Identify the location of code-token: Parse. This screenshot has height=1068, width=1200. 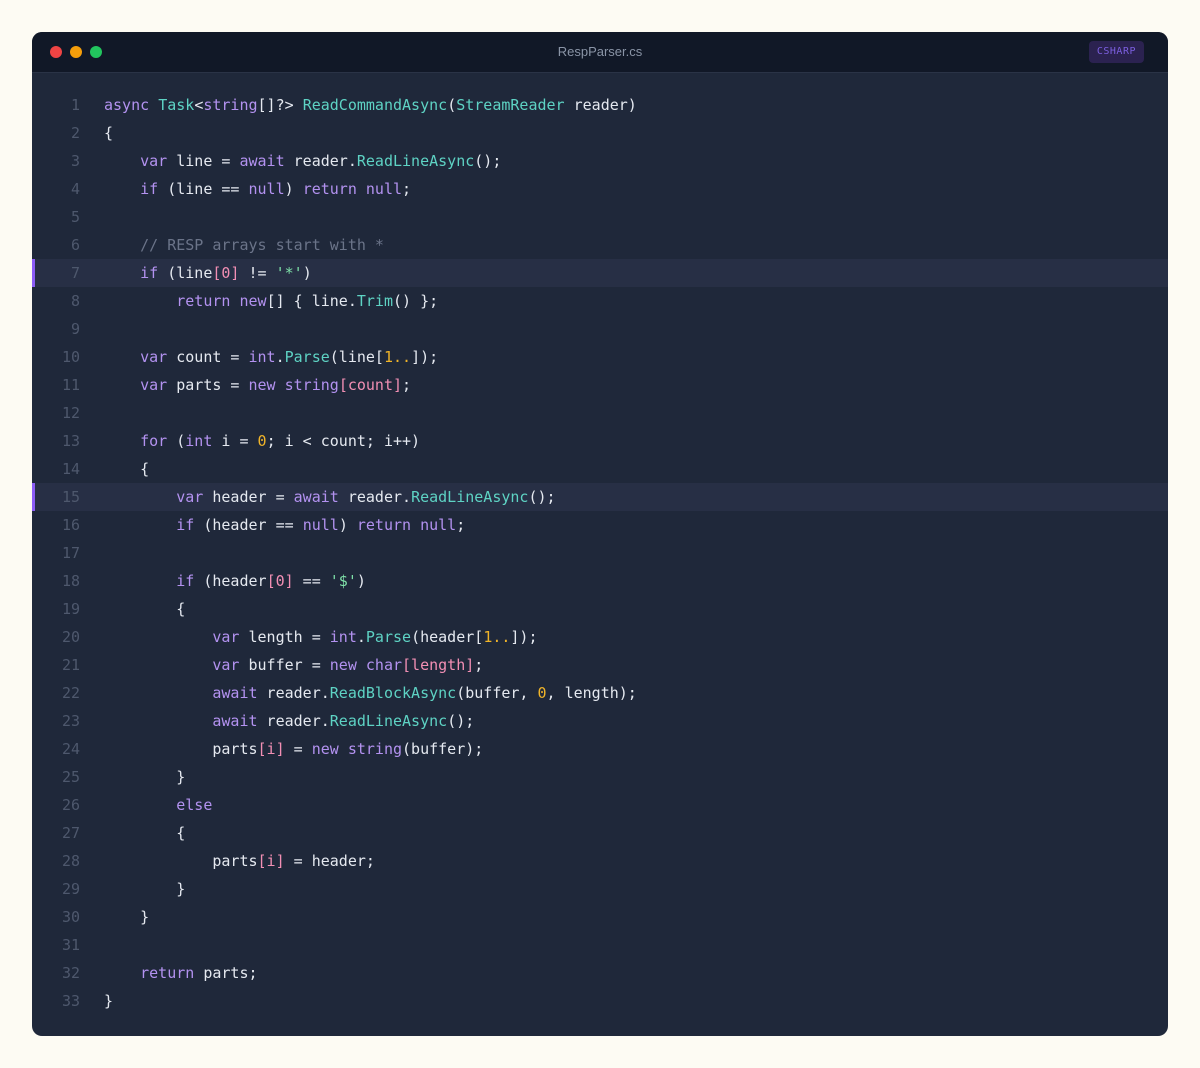
(307, 357).